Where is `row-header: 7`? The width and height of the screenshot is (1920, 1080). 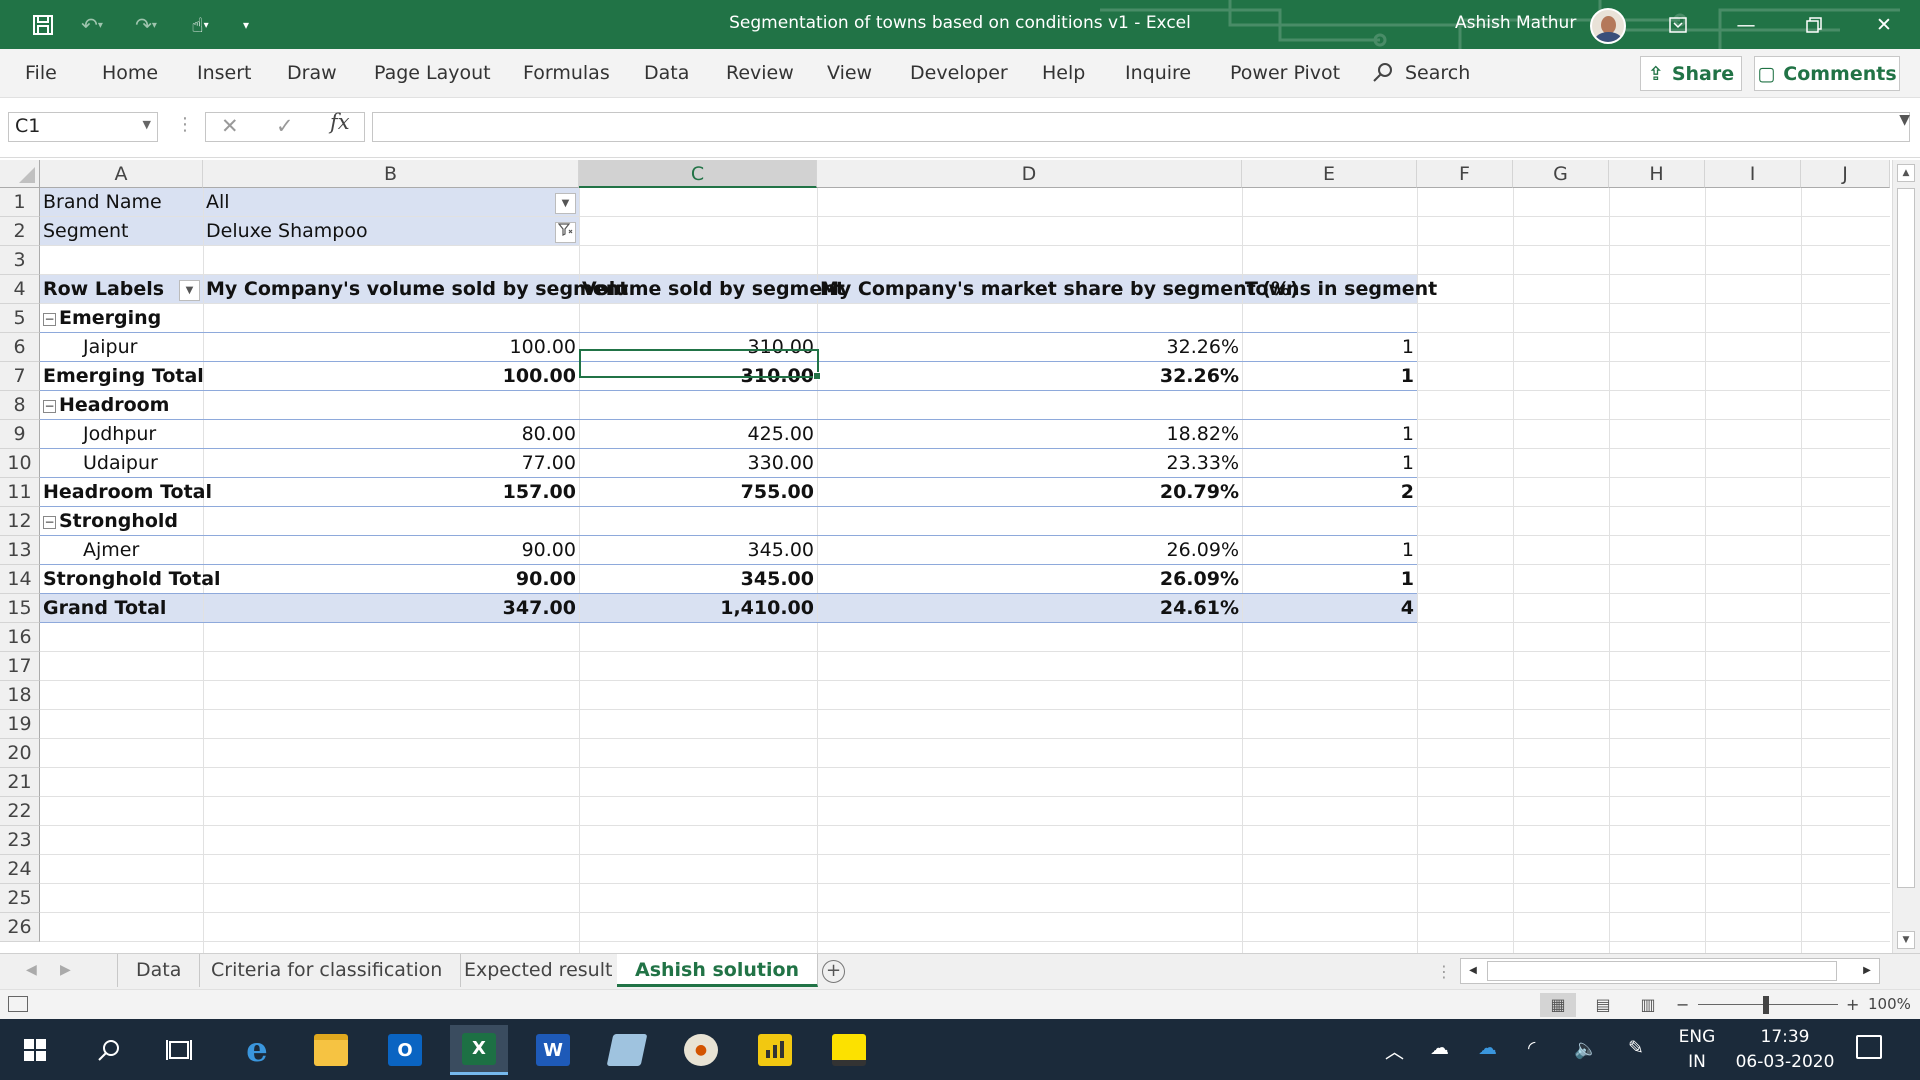
row-header: 7 is located at coordinates (20, 376).